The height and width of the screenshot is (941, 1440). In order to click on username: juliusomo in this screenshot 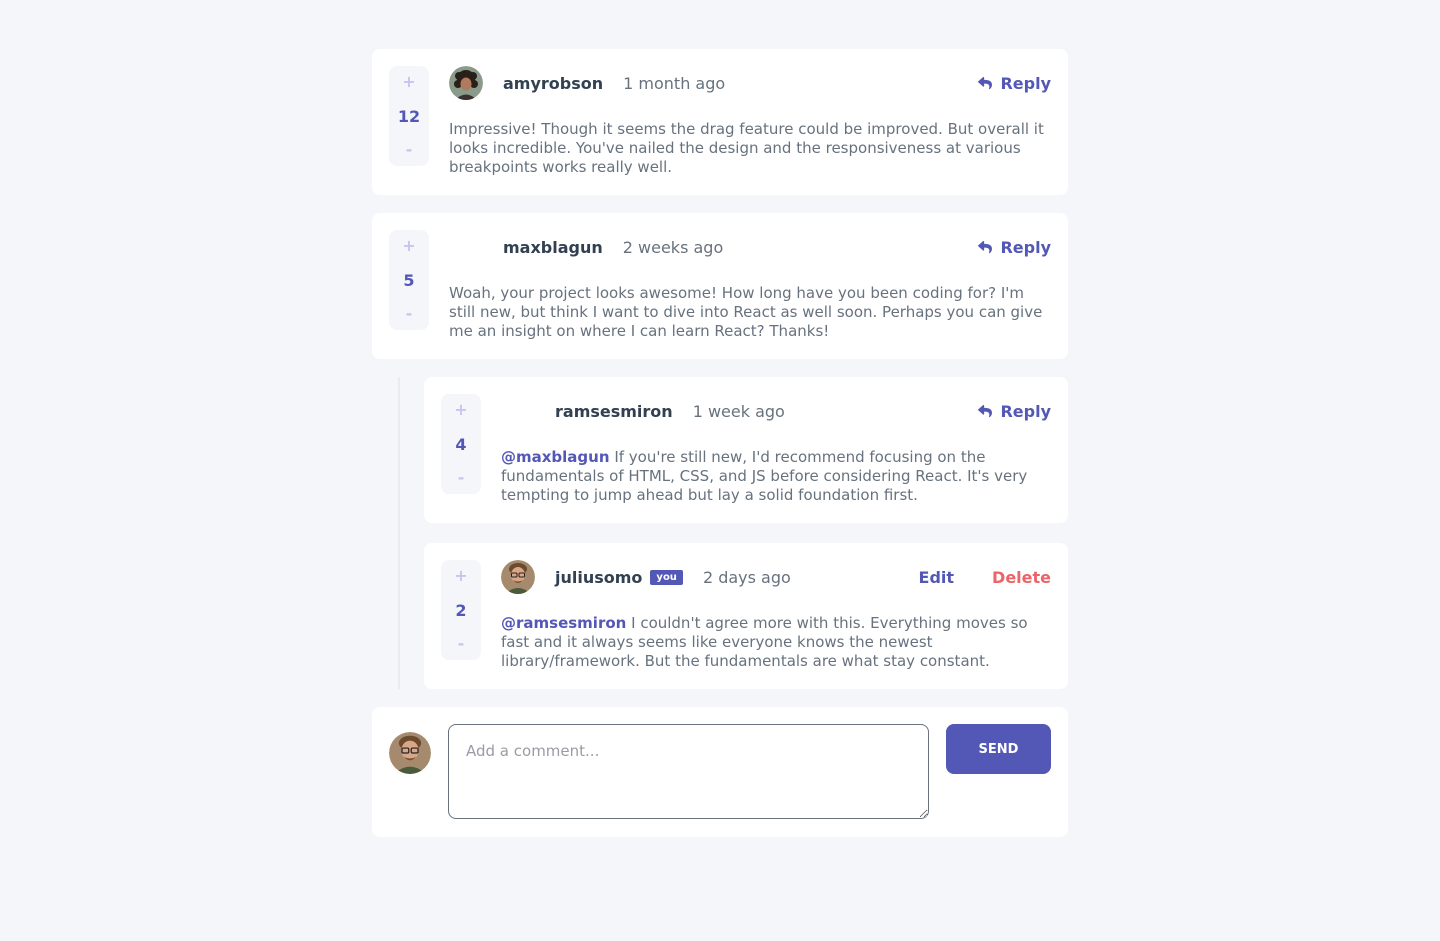, I will do `click(598, 577)`.